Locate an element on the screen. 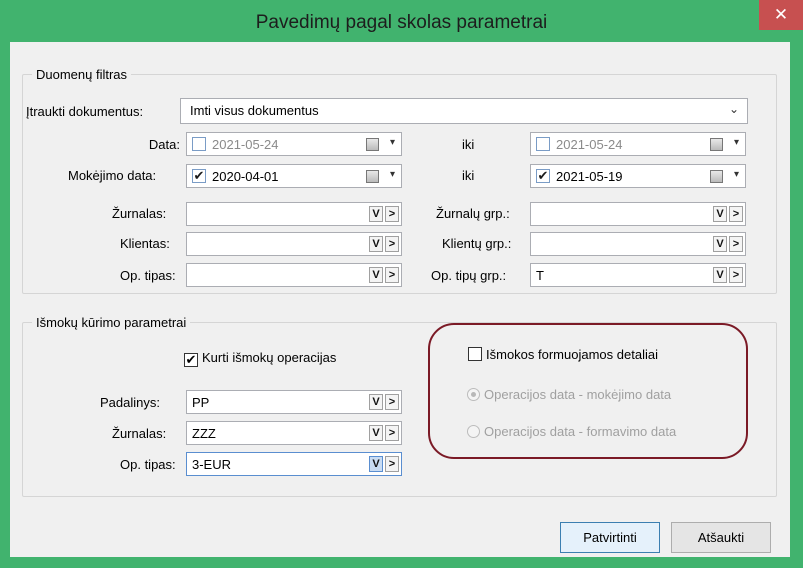 This screenshot has height=568, width=803. include-documents-value: Imti visus dokumentus is located at coordinates (254, 110).